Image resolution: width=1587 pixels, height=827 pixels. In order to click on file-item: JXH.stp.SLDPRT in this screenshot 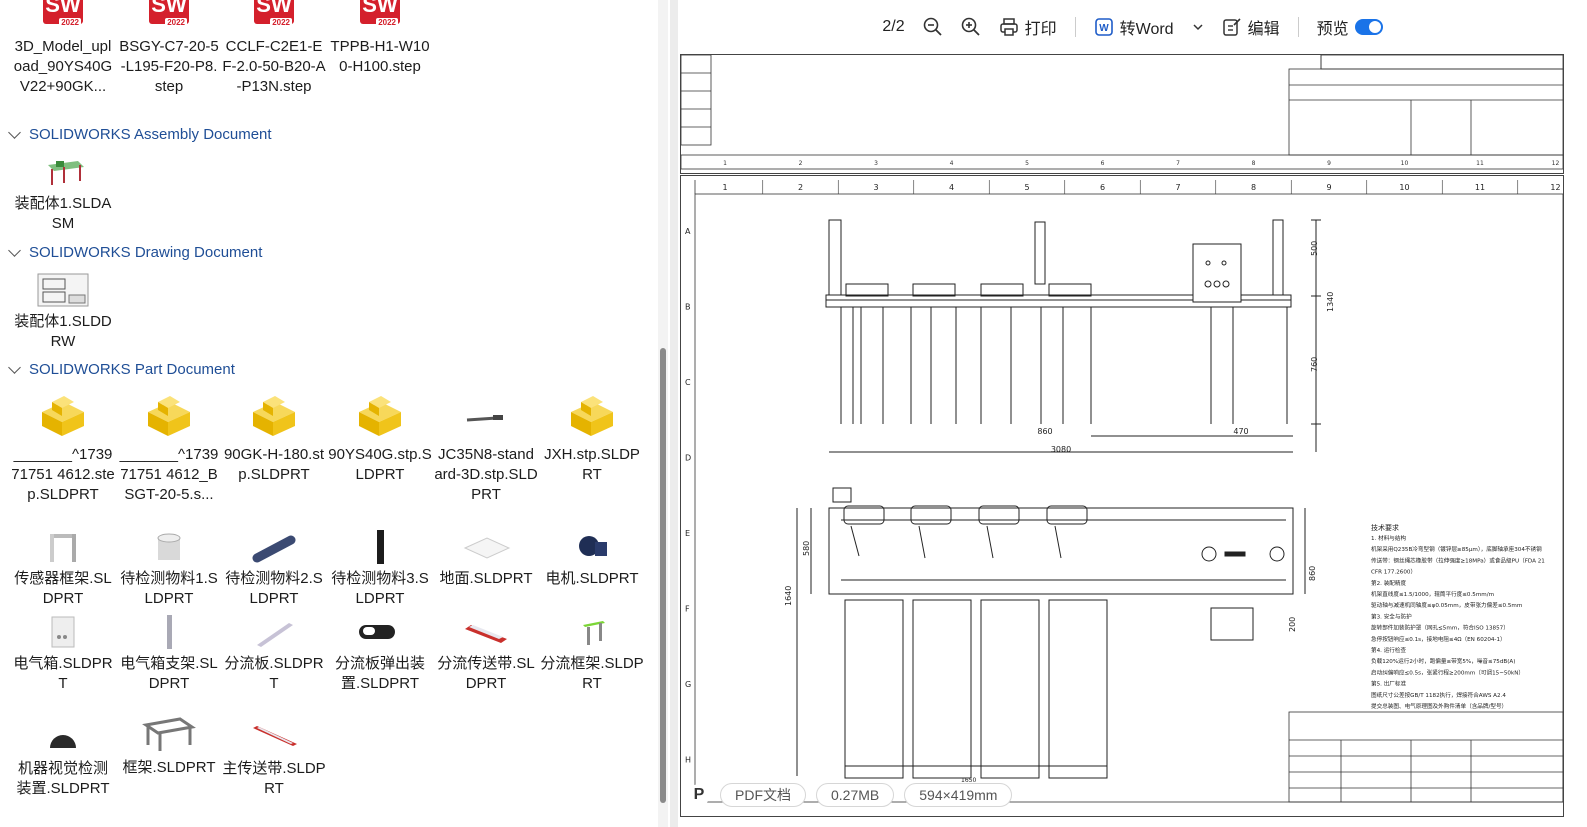, I will do `click(592, 437)`.